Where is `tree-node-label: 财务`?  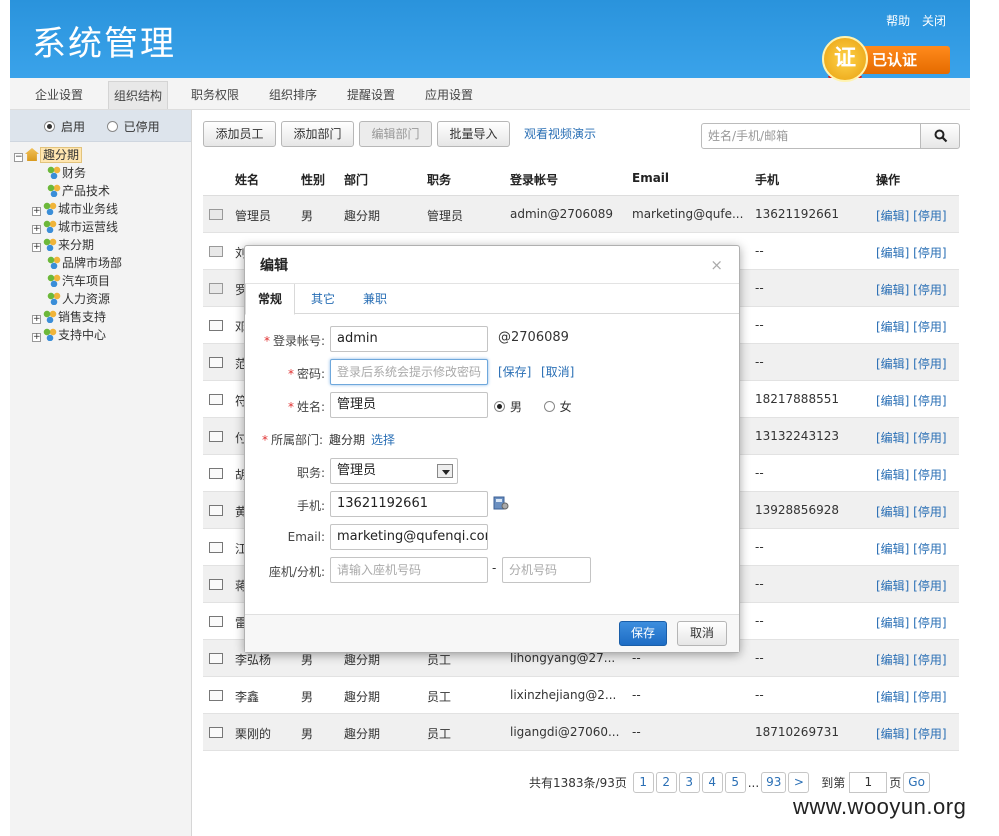 tree-node-label: 财务 is located at coordinates (74, 173).